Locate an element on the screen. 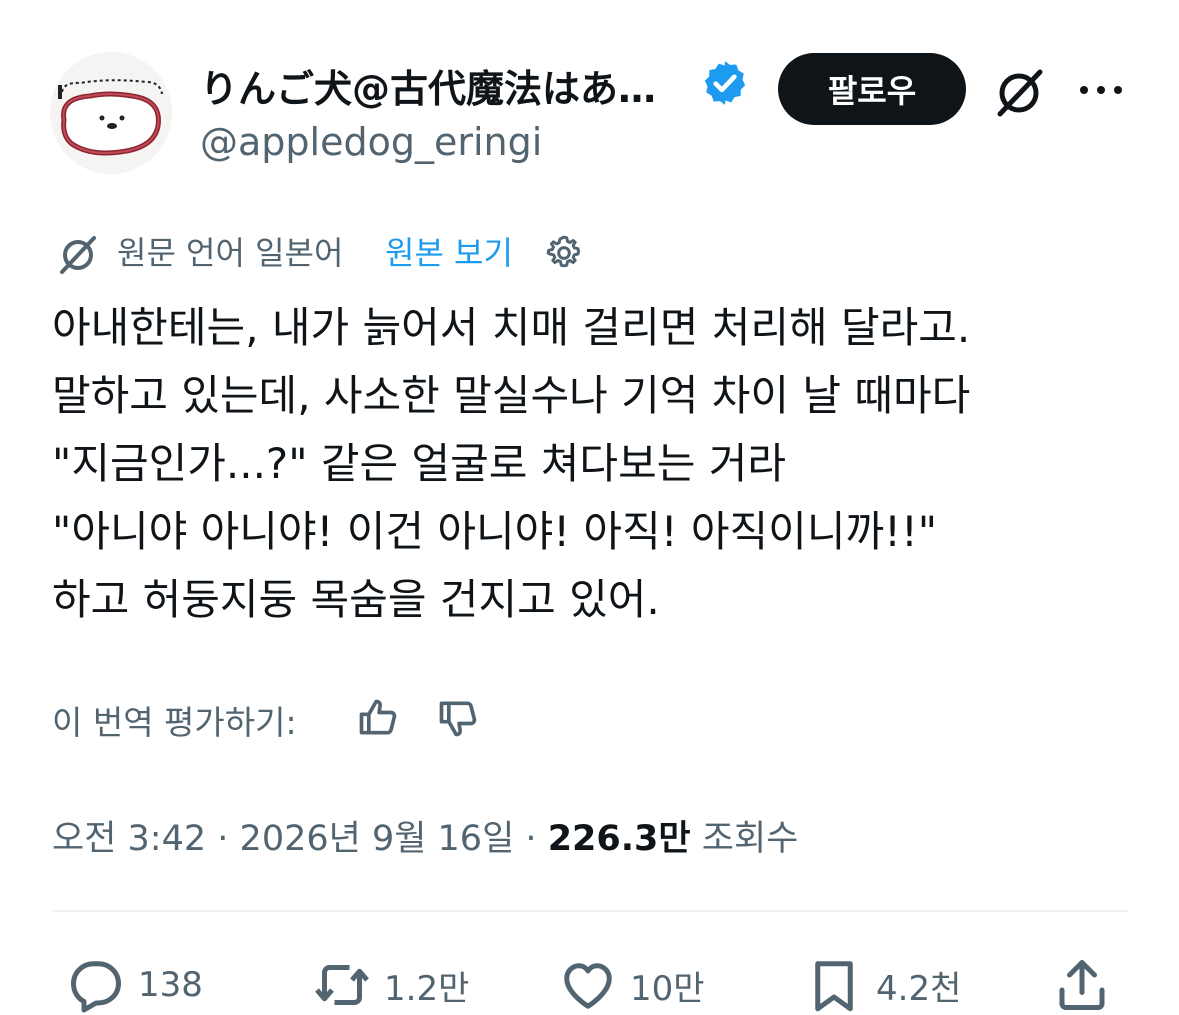 Image resolution: width=1179 pixels, height=1015 pixels. translation-source-label: 원문 언어 일본어 is located at coordinates (230, 253).